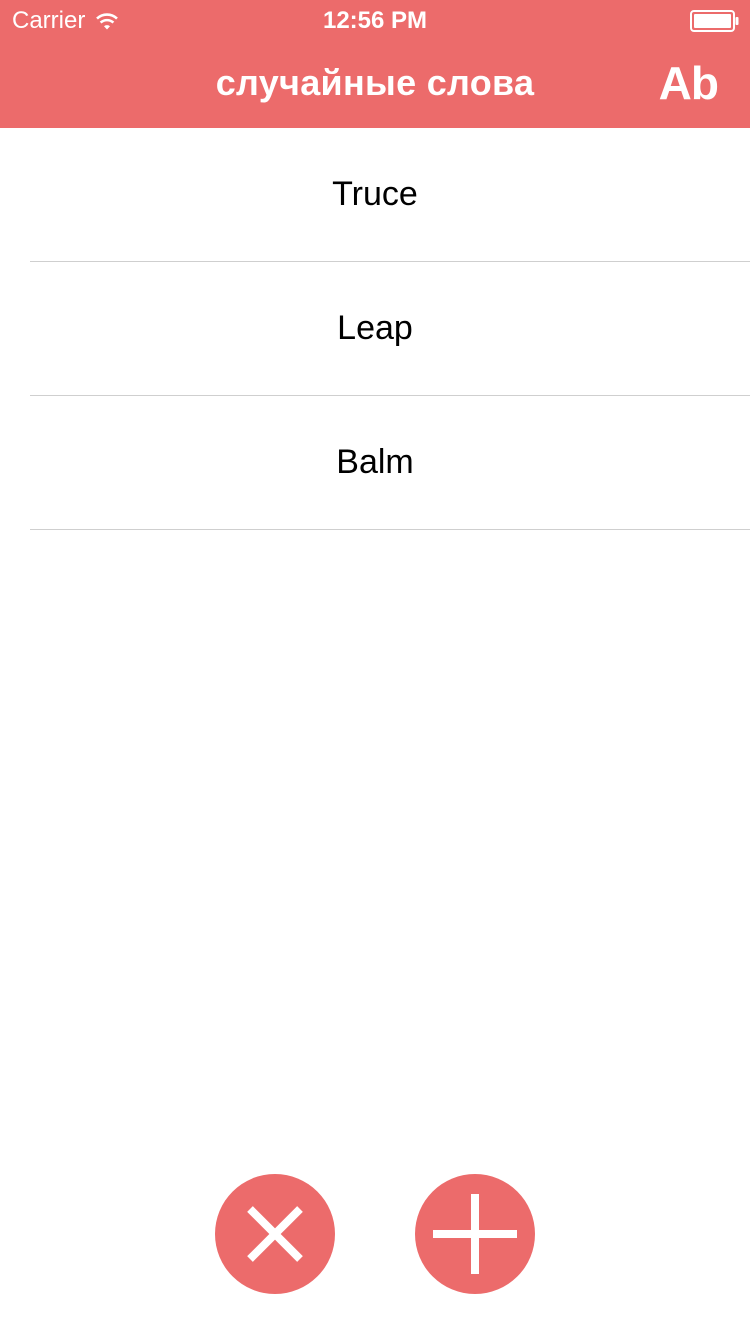 Image resolution: width=750 pixels, height=1334 pixels. What do you see at coordinates (714, 21) in the screenshot?
I see `battery-icon` at bounding box center [714, 21].